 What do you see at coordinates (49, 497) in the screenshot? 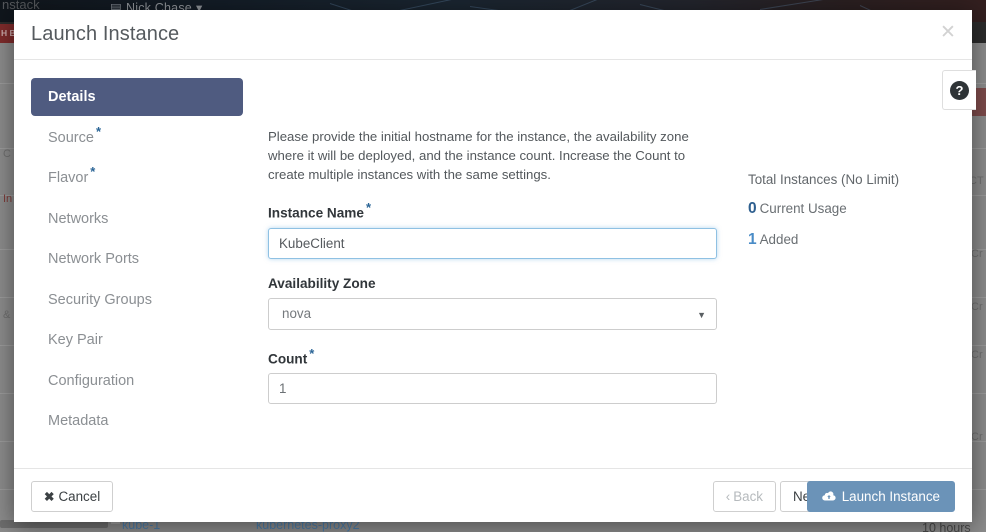
I see `close-icon: ✖` at bounding box center [49, 497].